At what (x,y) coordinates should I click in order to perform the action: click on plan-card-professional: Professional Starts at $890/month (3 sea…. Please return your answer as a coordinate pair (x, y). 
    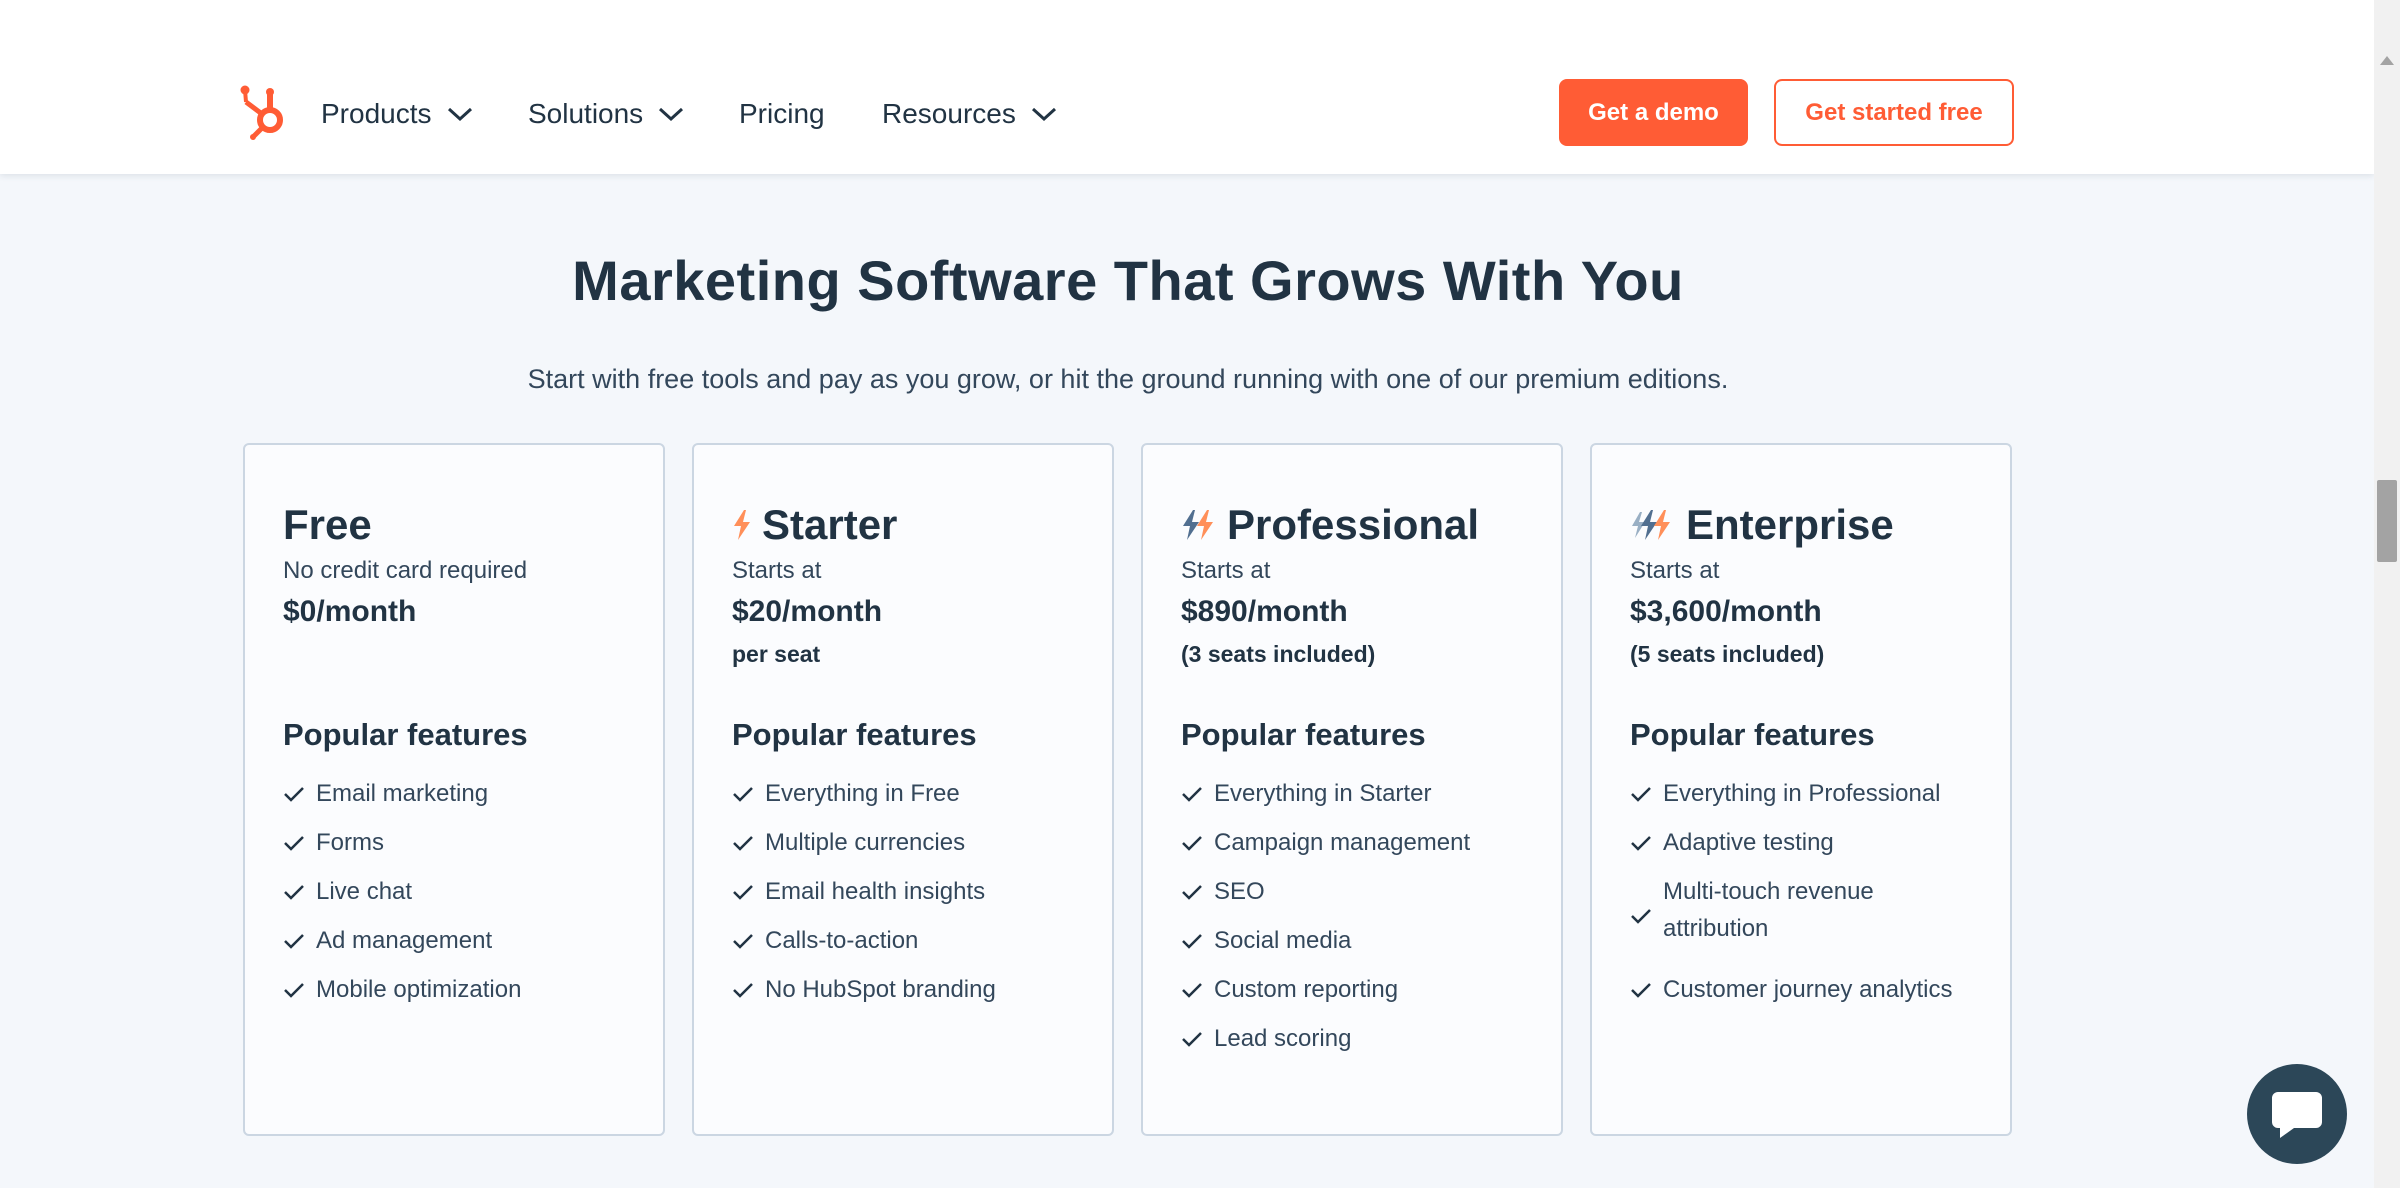
    Looking at the image, I should click on (1352, 789).